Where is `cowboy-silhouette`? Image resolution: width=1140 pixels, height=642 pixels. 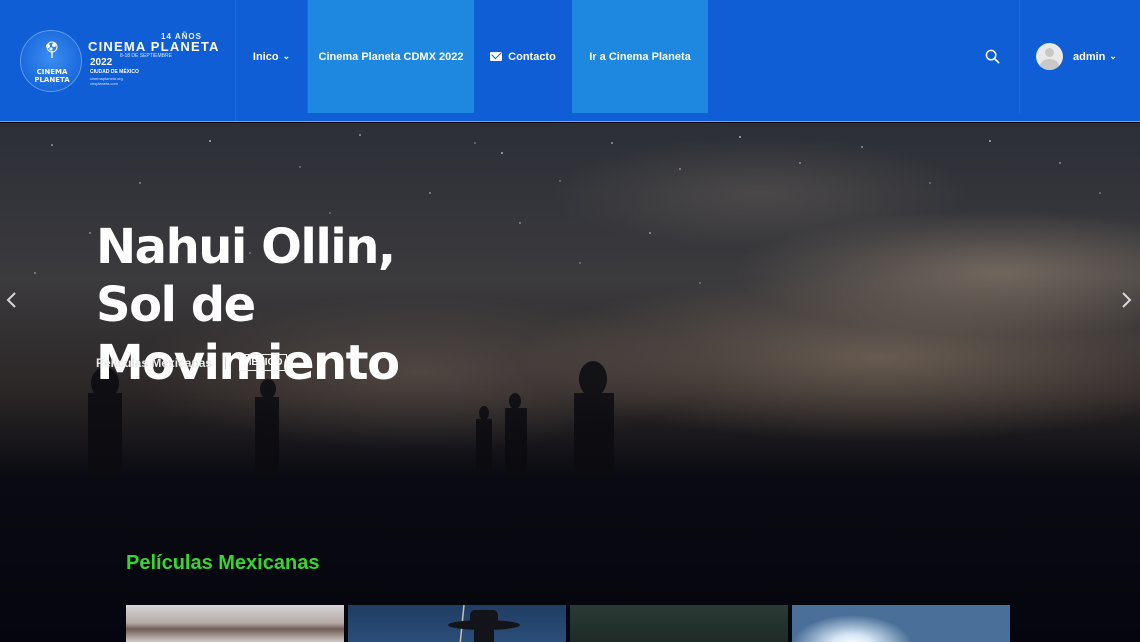 cowboy-silhouette is located at coordinates (484, 623).